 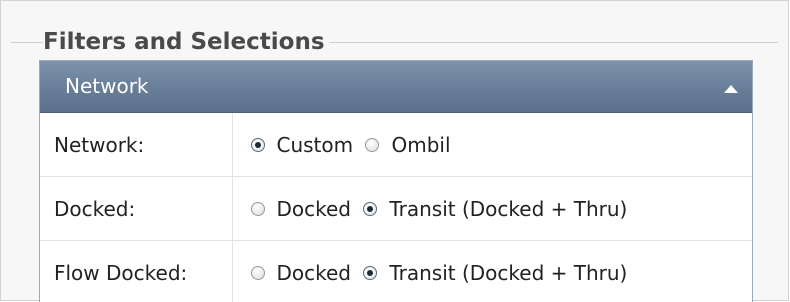 I want to click on network-custom-label: Custom, so click(x=315, y=144).